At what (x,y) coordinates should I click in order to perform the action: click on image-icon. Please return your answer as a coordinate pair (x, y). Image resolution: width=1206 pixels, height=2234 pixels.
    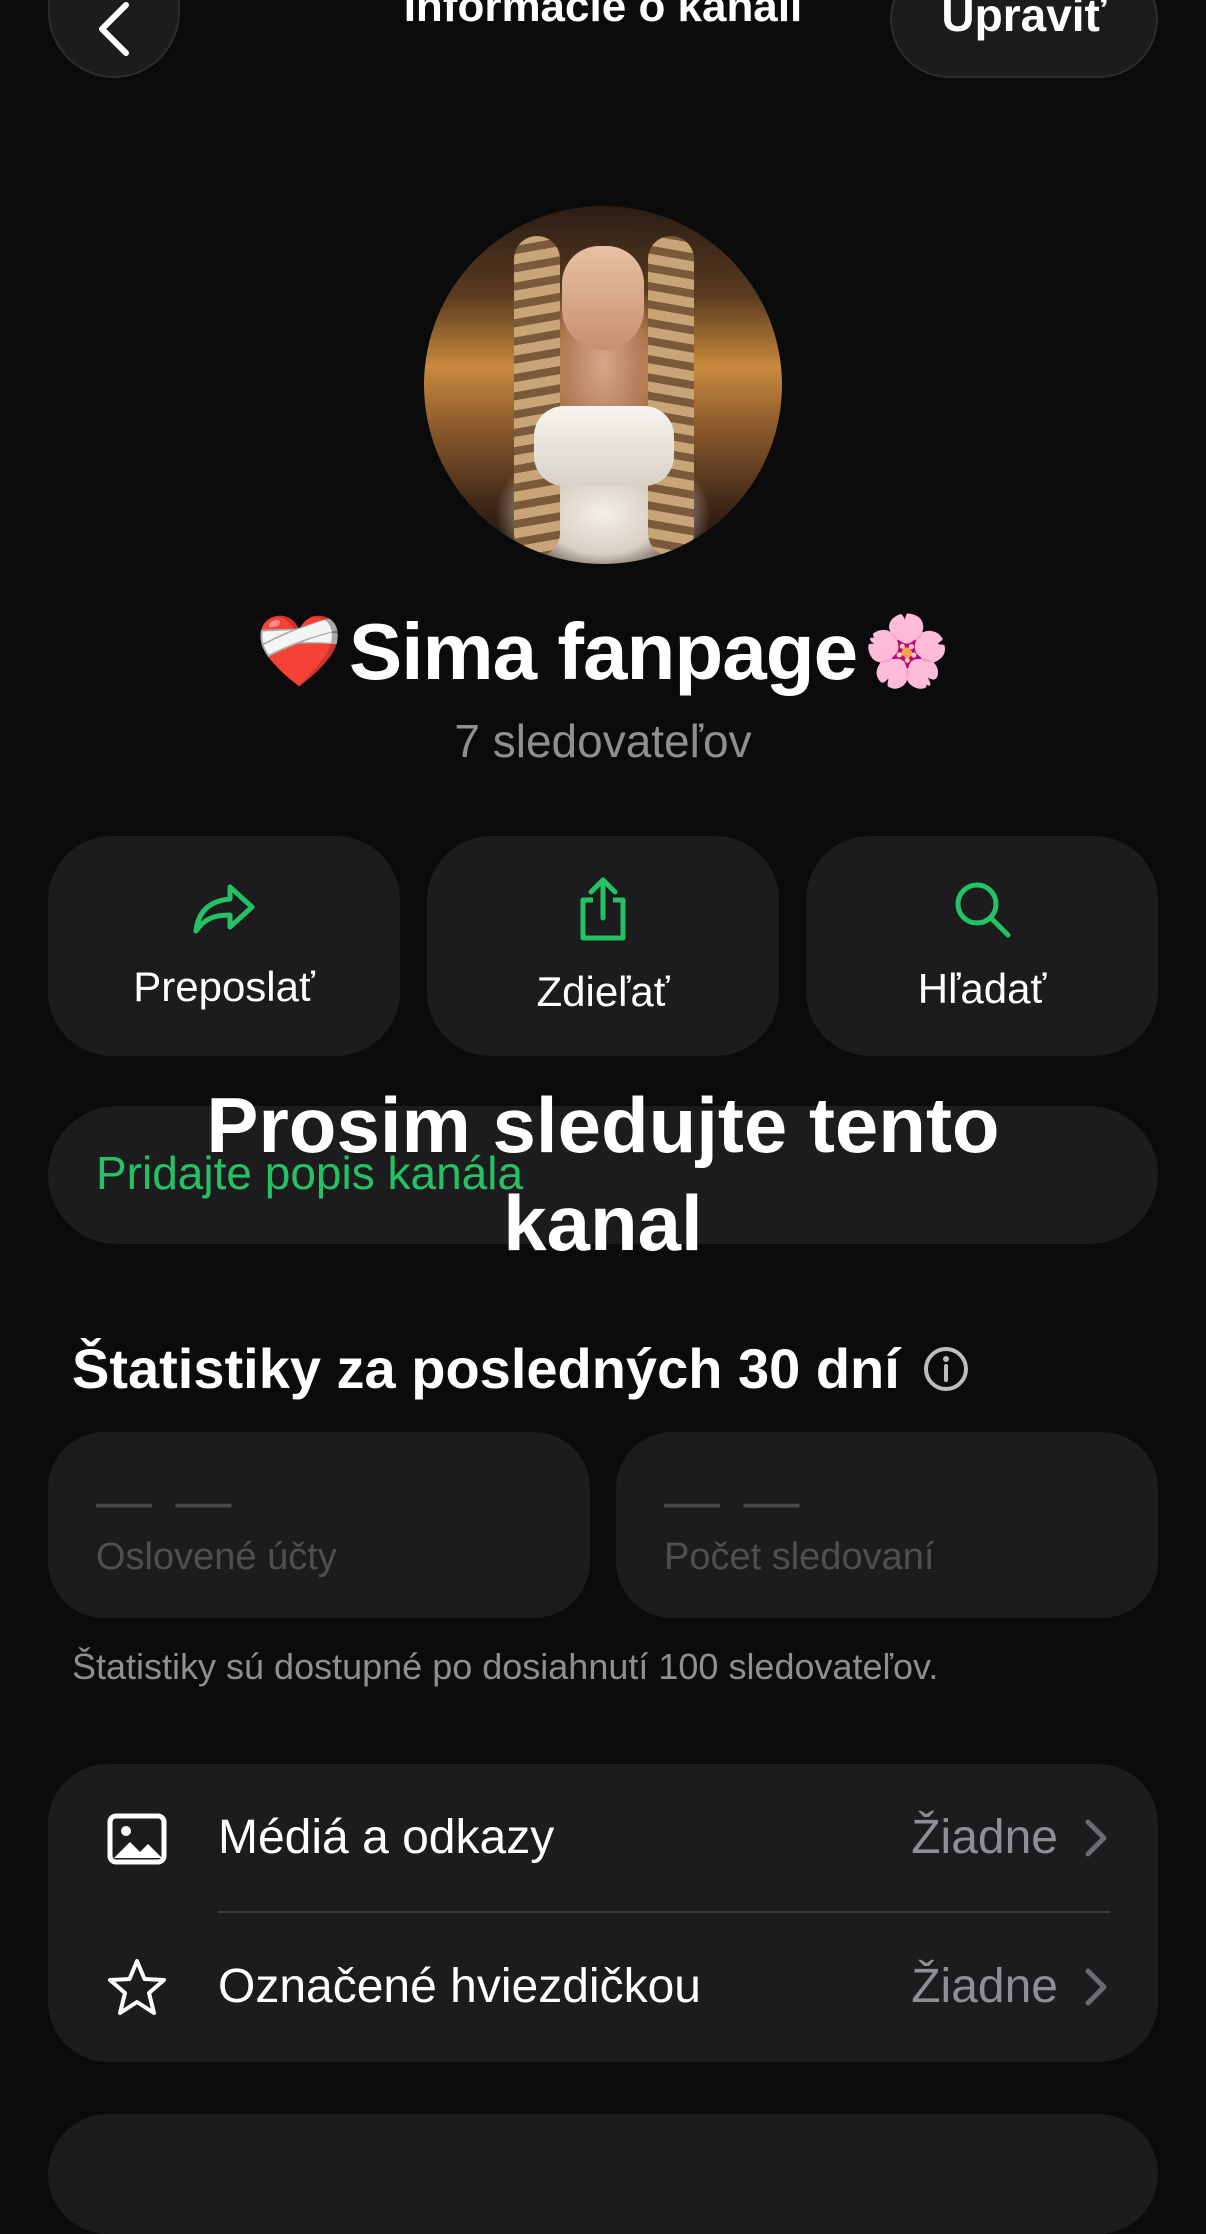
    Looking at the image, I should click on (137, 1839).